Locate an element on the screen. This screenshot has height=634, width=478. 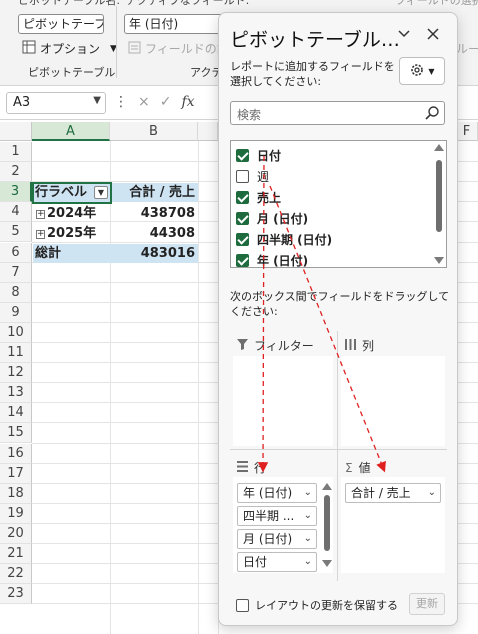
search-placeholder: 検索 is located at coordinates (249, 115).